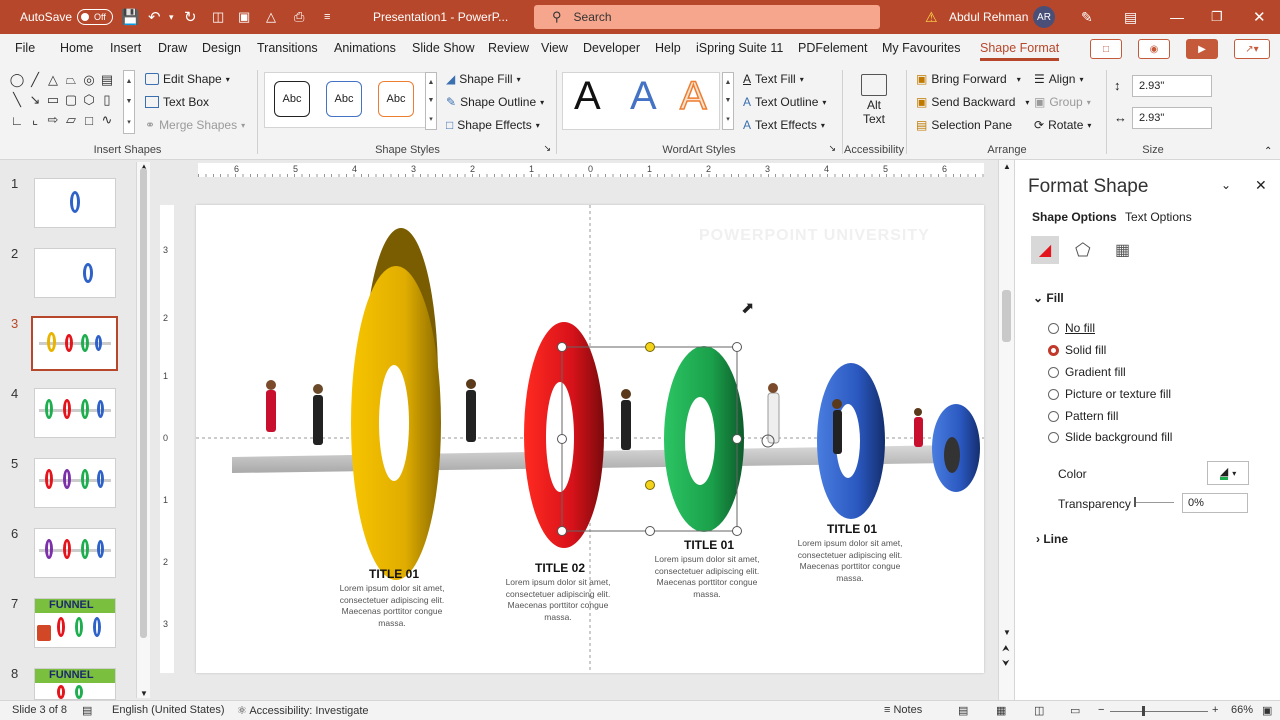 This screenshot has height=720, width=1280. Describe the element at coordinates (177, 102) in the screenshot. I see `text-box-button: Text Box` at that location.